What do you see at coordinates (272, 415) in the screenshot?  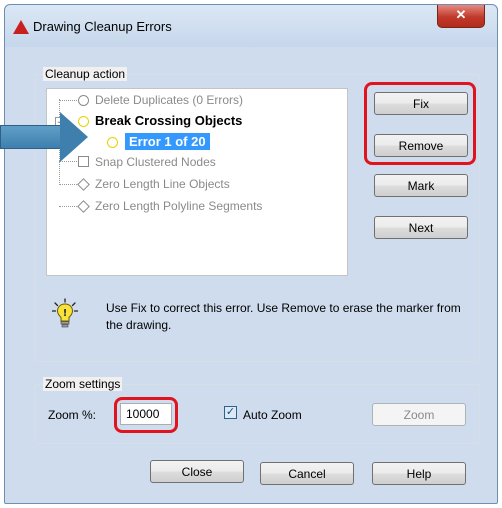 I see `auto-zoom-label: Auto Zoom` at bounding box center [272, 415].